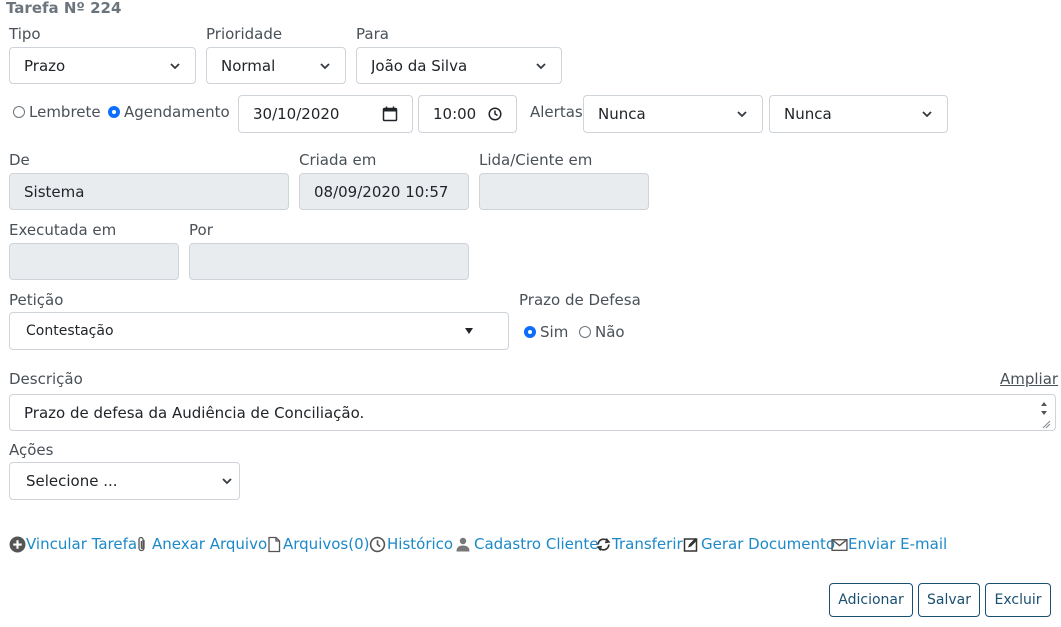  I want to click on radio-agendamento: Agendamento, so click(169, 112).